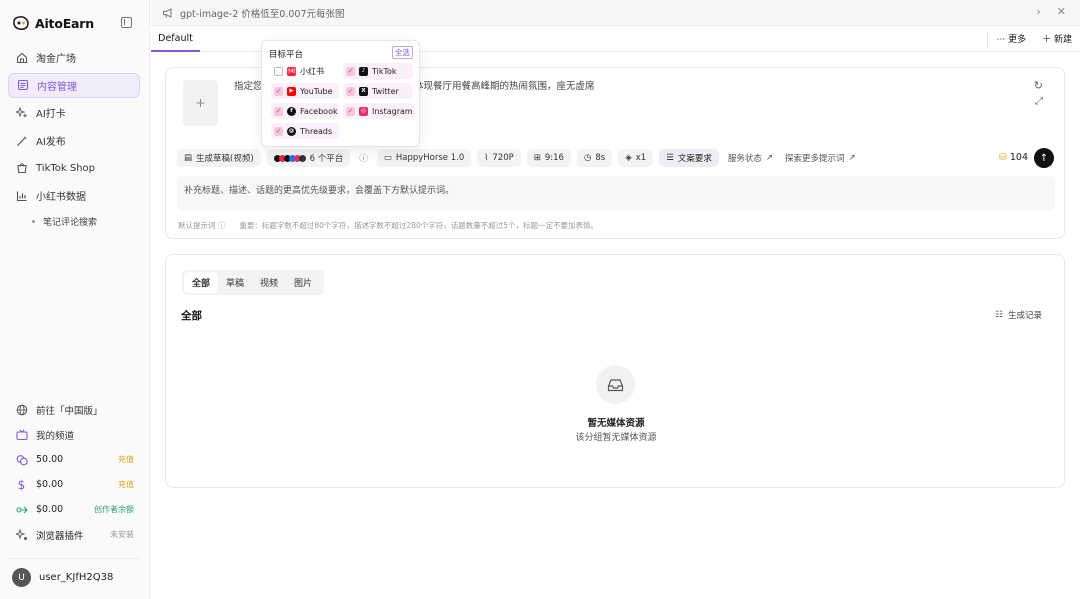  What do you see at coordinates (21, 23) in the screenshot?
I see `logo-icon` at bounding box center [21, 23].